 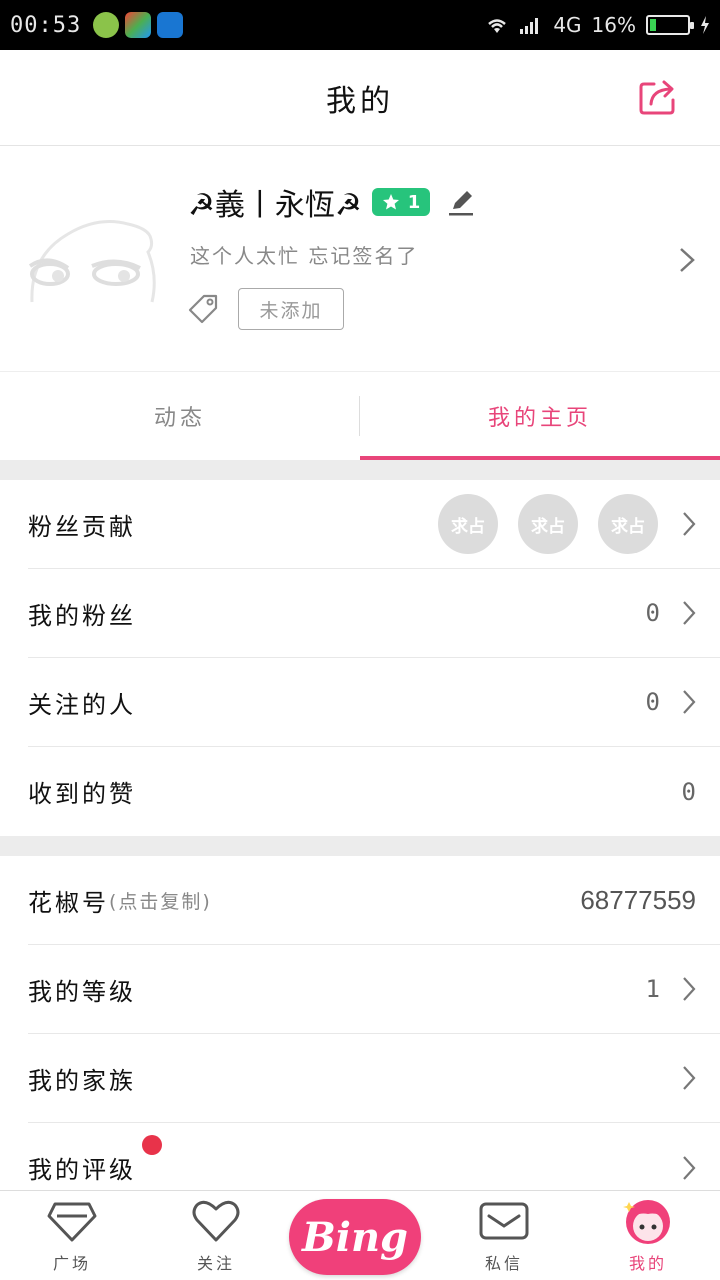 I want to click on nav-label: 我的, so click(x=647, y=1263).